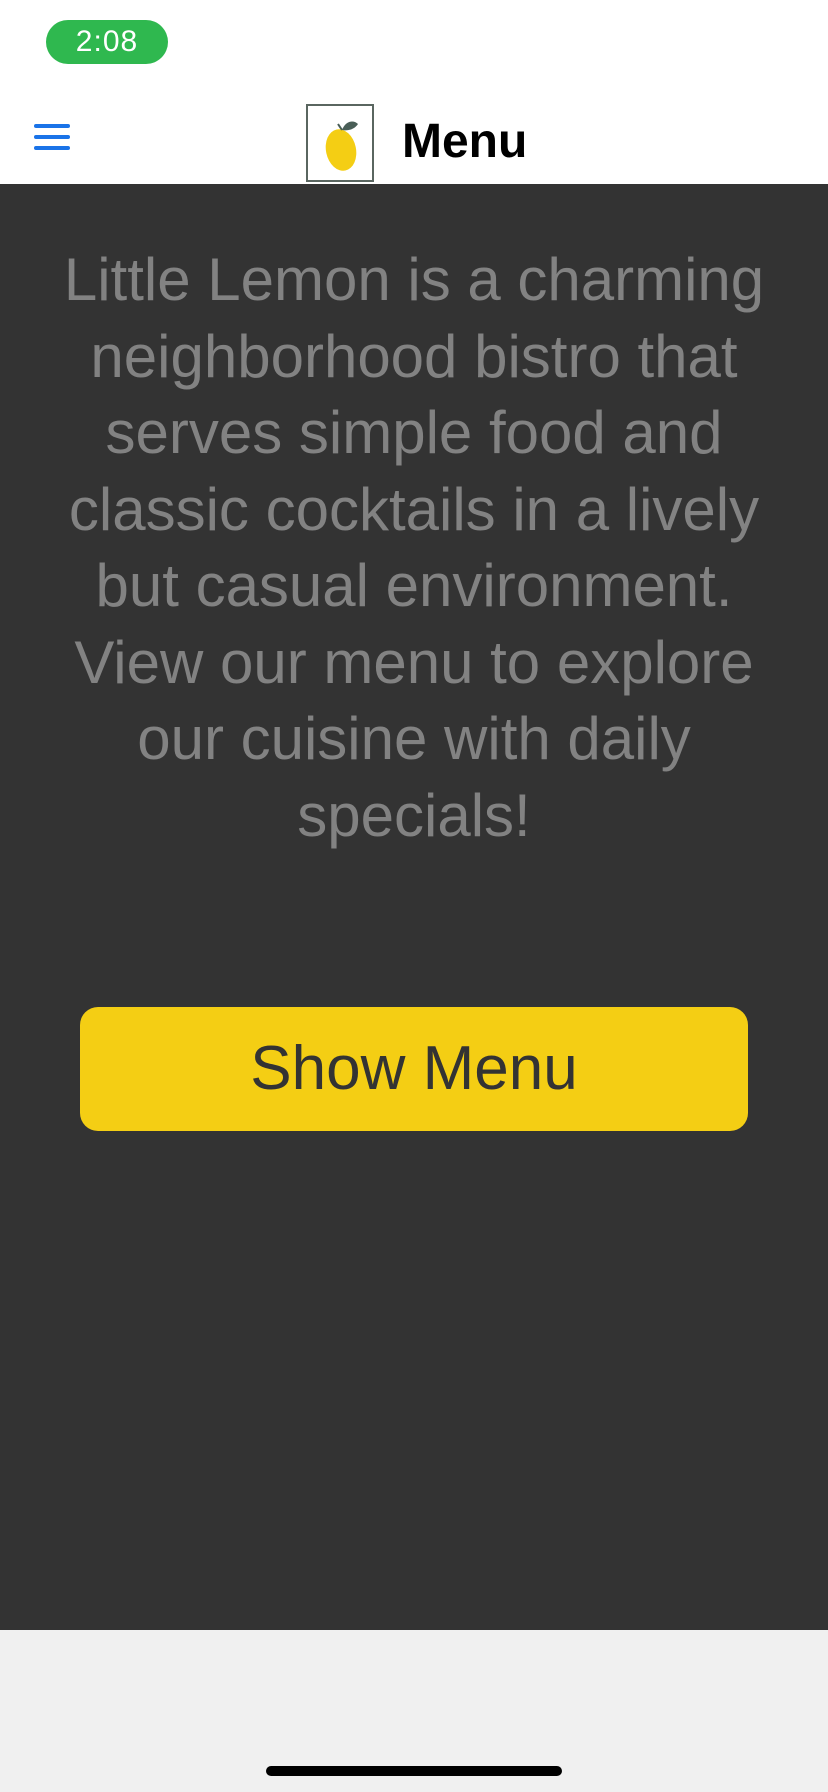 The height and width of the screenshot is (1792, 828). I want to click on home-indicator, so click(414, 1771).